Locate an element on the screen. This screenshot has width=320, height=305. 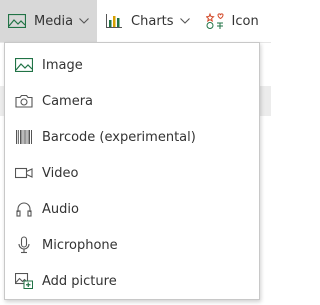
menu-item-barcode: Barcode (experimental) is located at coordinates (132, 137).